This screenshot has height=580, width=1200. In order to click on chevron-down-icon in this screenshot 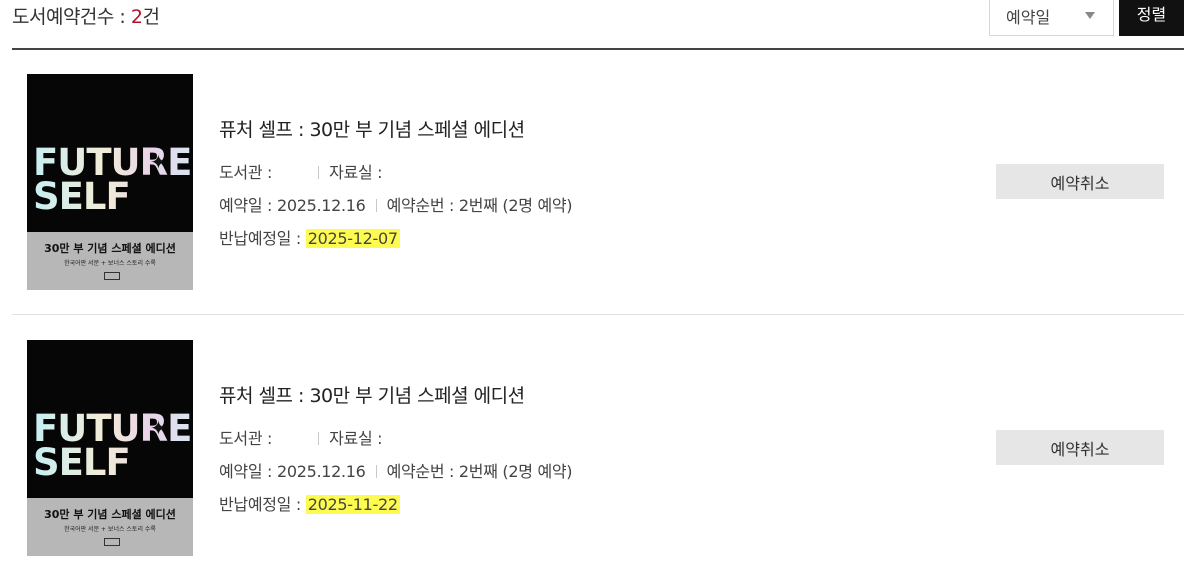, I will do `click(1090, 15)`.